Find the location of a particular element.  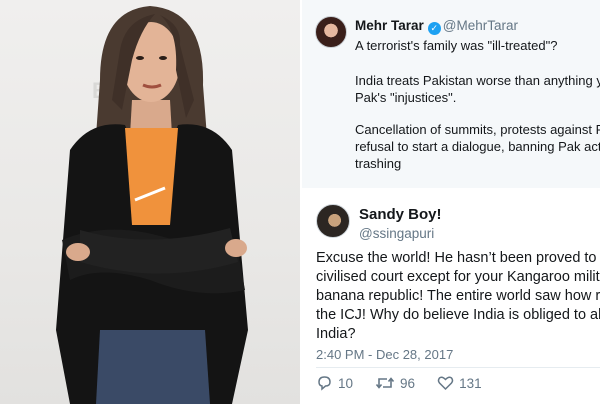

author-handle: @MehrTarar is located at coordinates (480, 25).